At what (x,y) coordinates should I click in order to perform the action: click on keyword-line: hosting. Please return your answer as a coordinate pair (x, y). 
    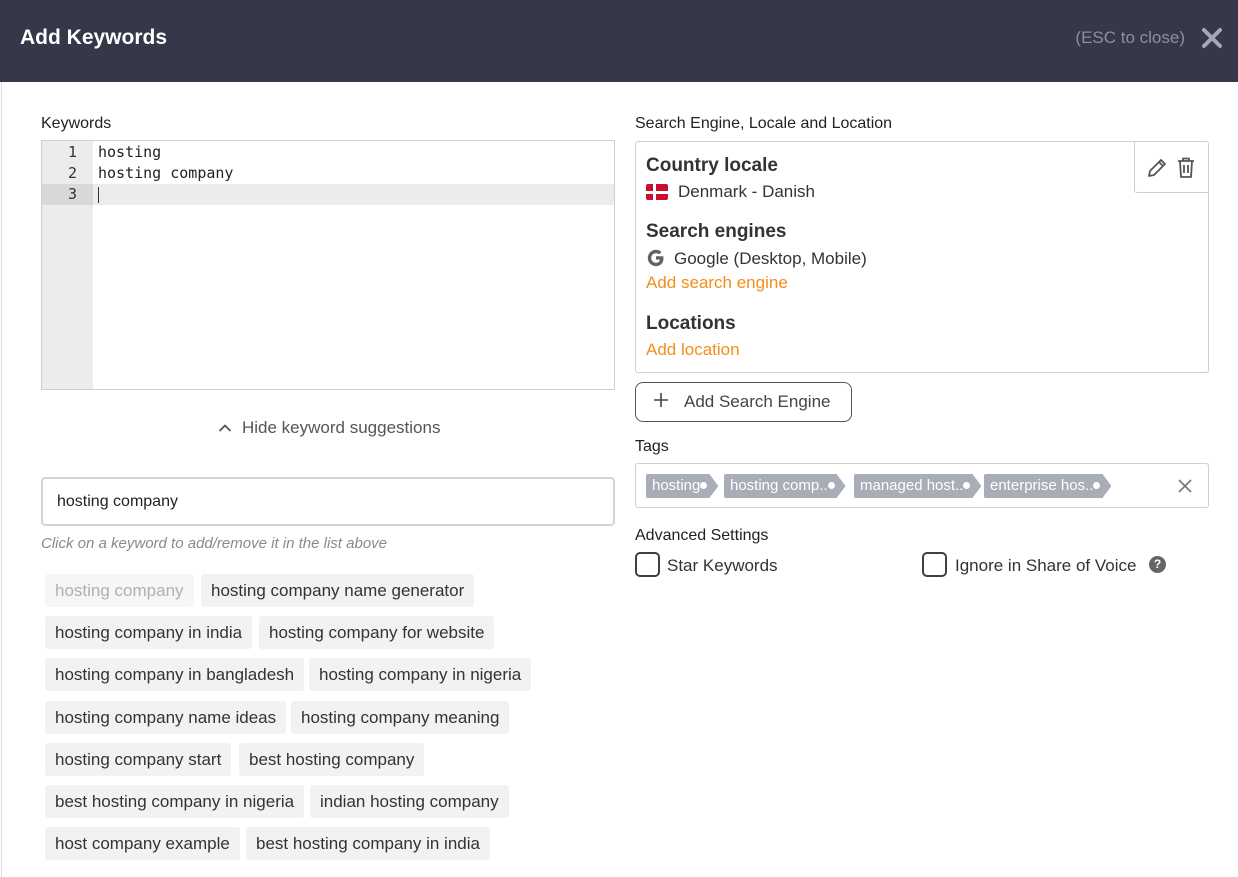
    Looking at the image, I should click on (129, 152).